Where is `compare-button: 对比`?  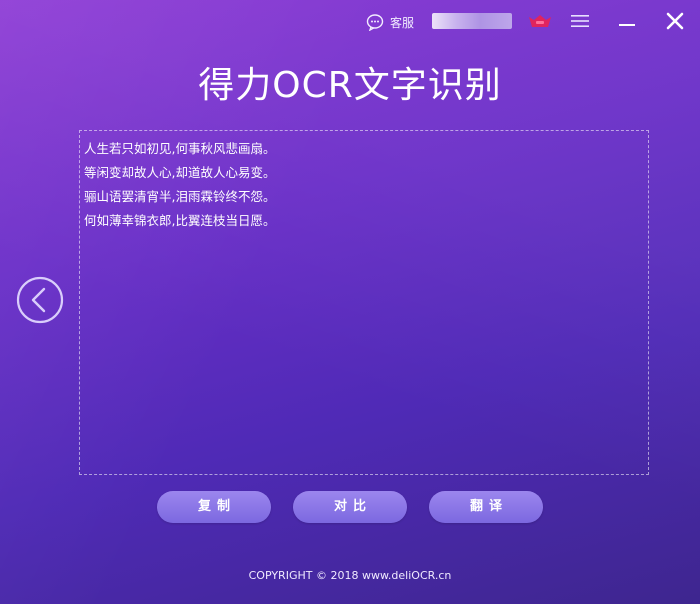
compare-button: 对比 is located at coordinates (350, 507).